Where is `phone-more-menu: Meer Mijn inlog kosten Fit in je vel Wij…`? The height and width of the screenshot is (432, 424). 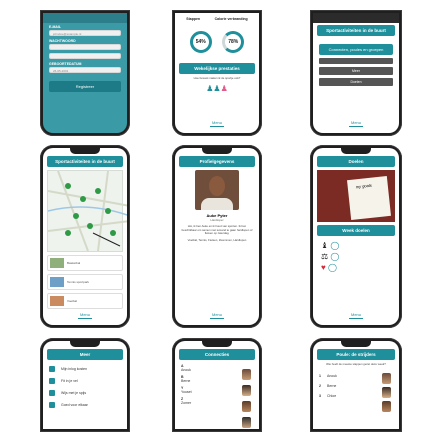 phone-more-menu: Meer Mijn inlog kosten Fit in je vel Wij… is located at coordinates (85, 385).